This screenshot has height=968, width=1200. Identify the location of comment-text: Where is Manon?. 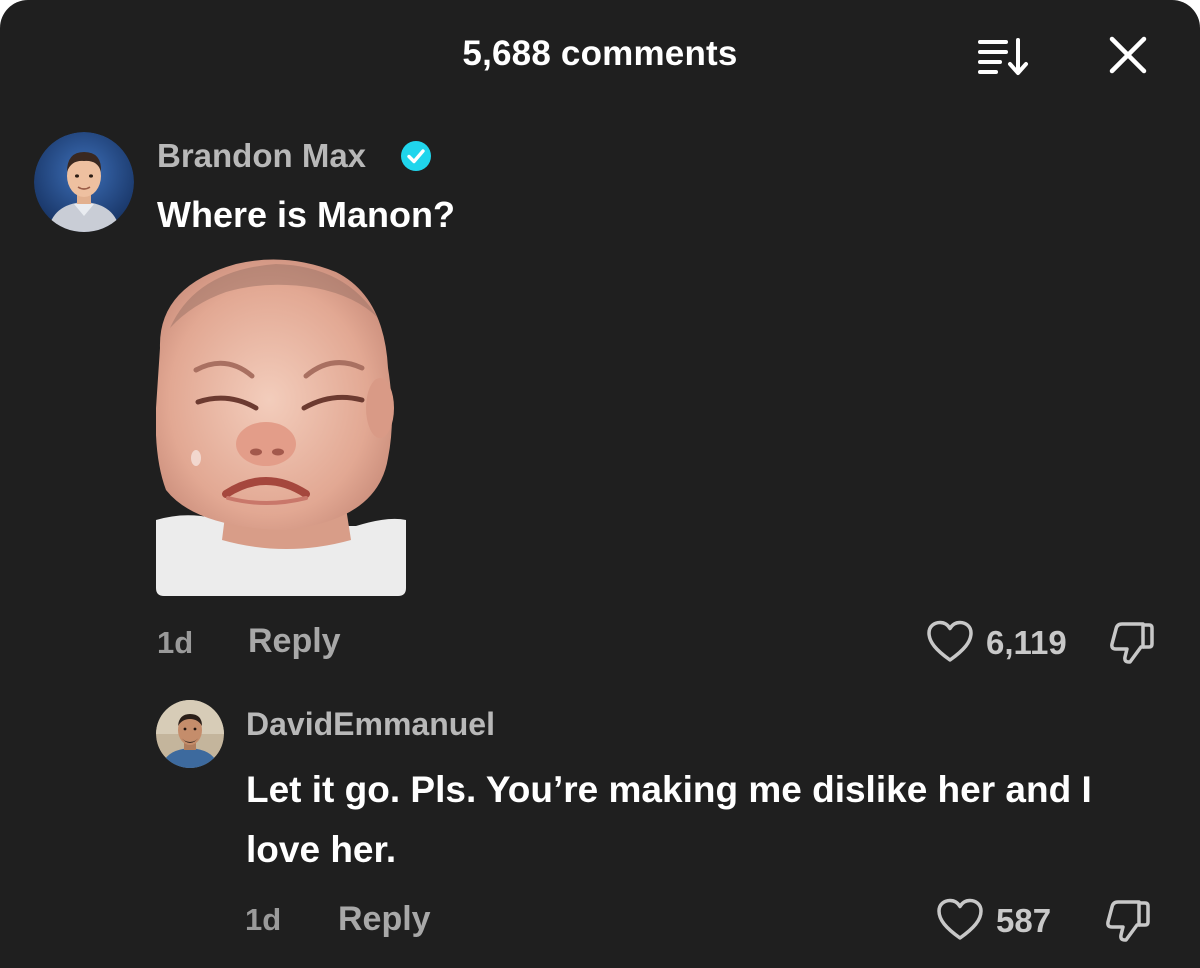
(306, 214).